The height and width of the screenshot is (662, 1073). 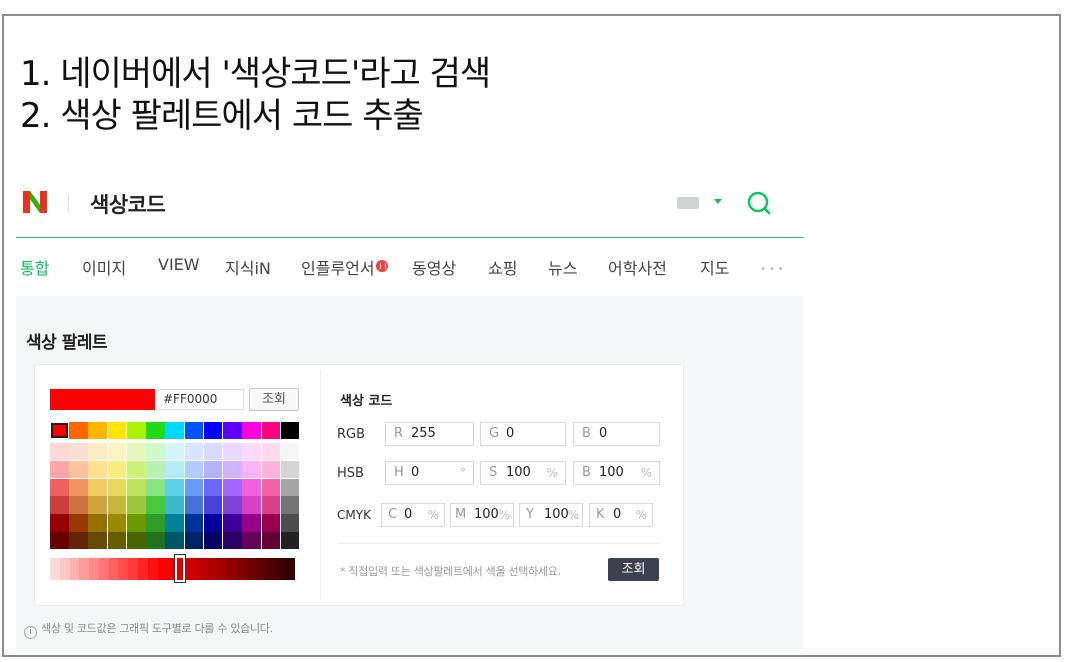 What do you see at coordinates (482, 515) in the screenshot?
I see `cmyk-m-field: M 100%` at bounding box center [482, 515].